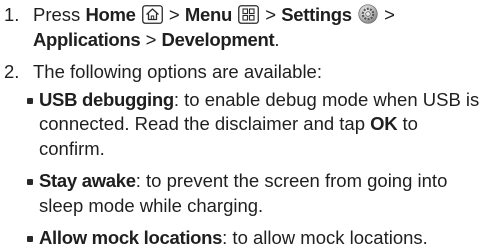  Describe the element at coordinates (277, 39) in the screenshot. I see `period: .` at that location.